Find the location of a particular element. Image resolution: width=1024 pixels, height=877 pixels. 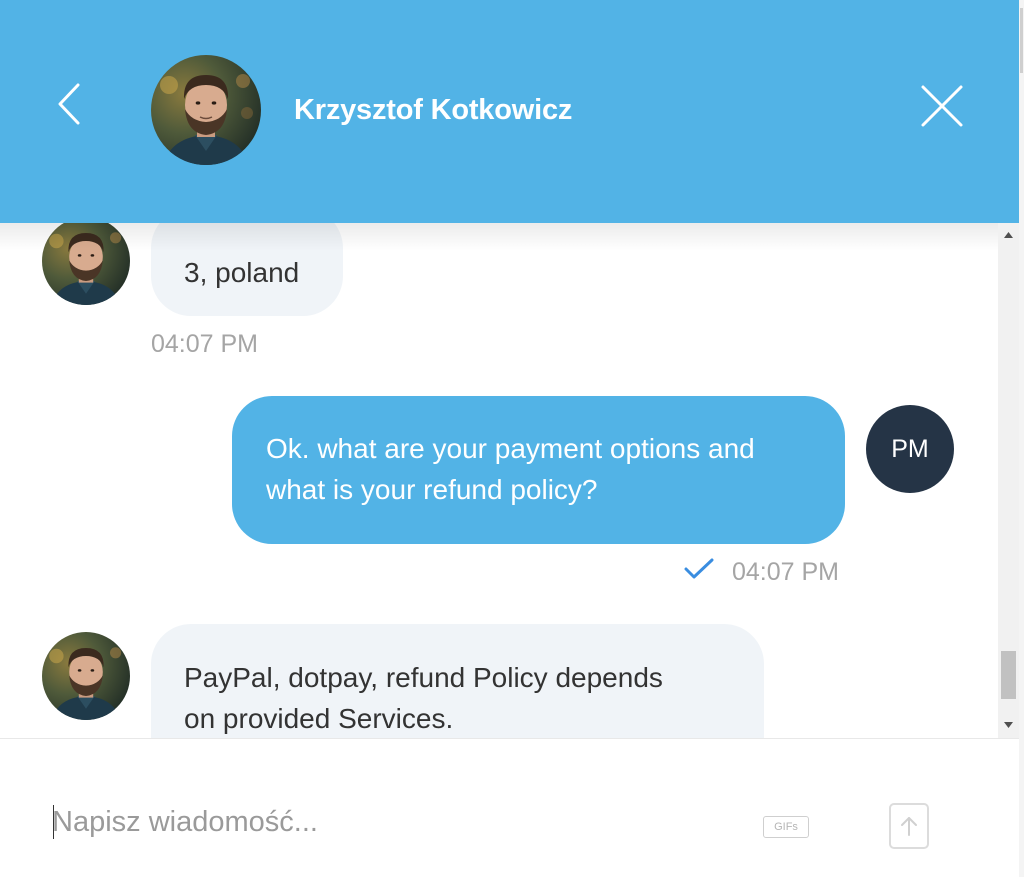

contact-name: Krzysztof Kotkowicz is located at coordinates (433, 110).